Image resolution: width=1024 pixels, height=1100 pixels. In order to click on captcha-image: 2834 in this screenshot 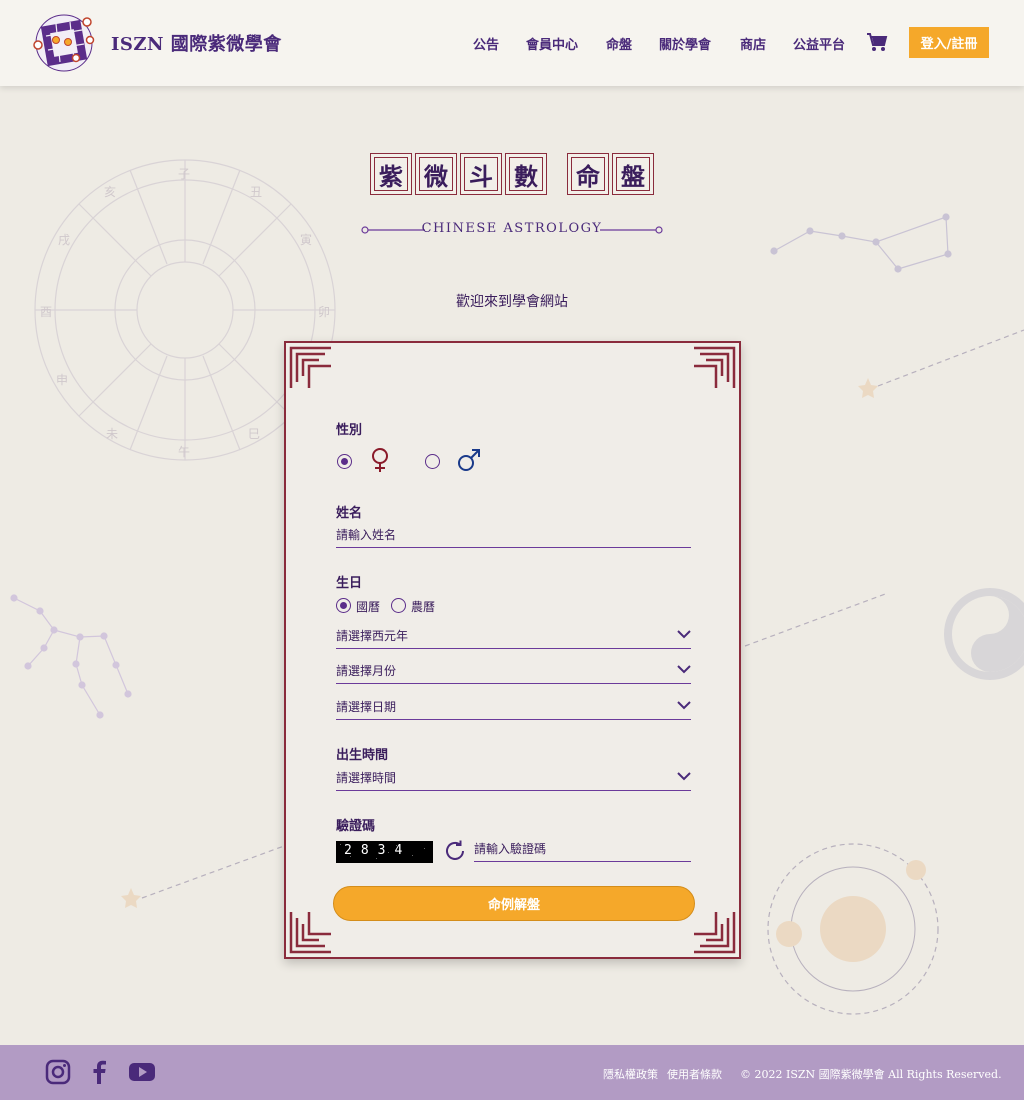, I will do `click(384, 852)`.